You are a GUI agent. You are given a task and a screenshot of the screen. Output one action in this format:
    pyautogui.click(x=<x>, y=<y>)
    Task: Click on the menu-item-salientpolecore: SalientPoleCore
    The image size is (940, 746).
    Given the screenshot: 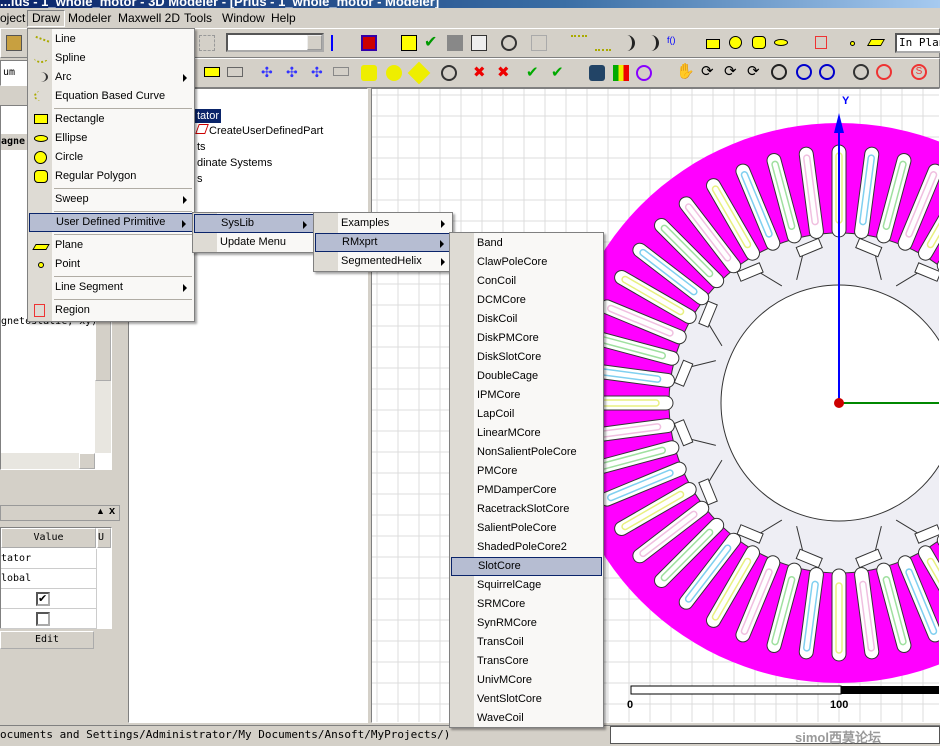 What is the action you would take?
    pyautogui.click(x=526, y=528)
    